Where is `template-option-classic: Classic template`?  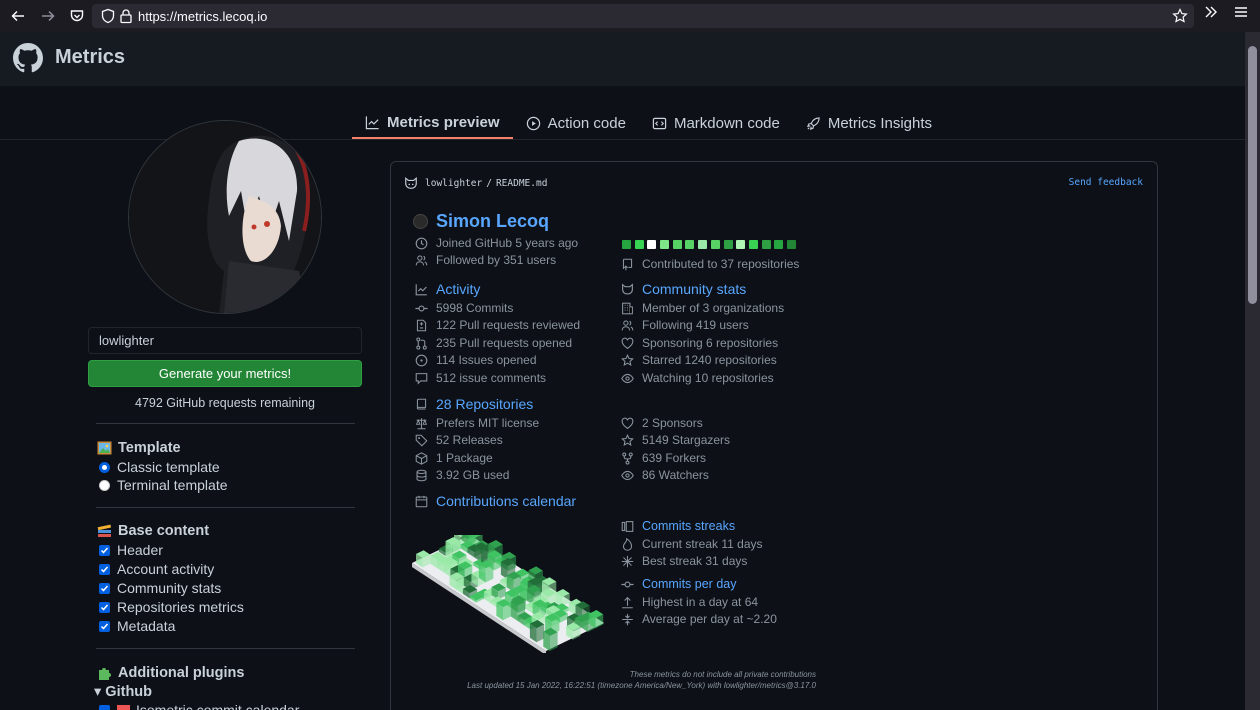
template-option-classic: Classic template is located at coordinates (159, 467).